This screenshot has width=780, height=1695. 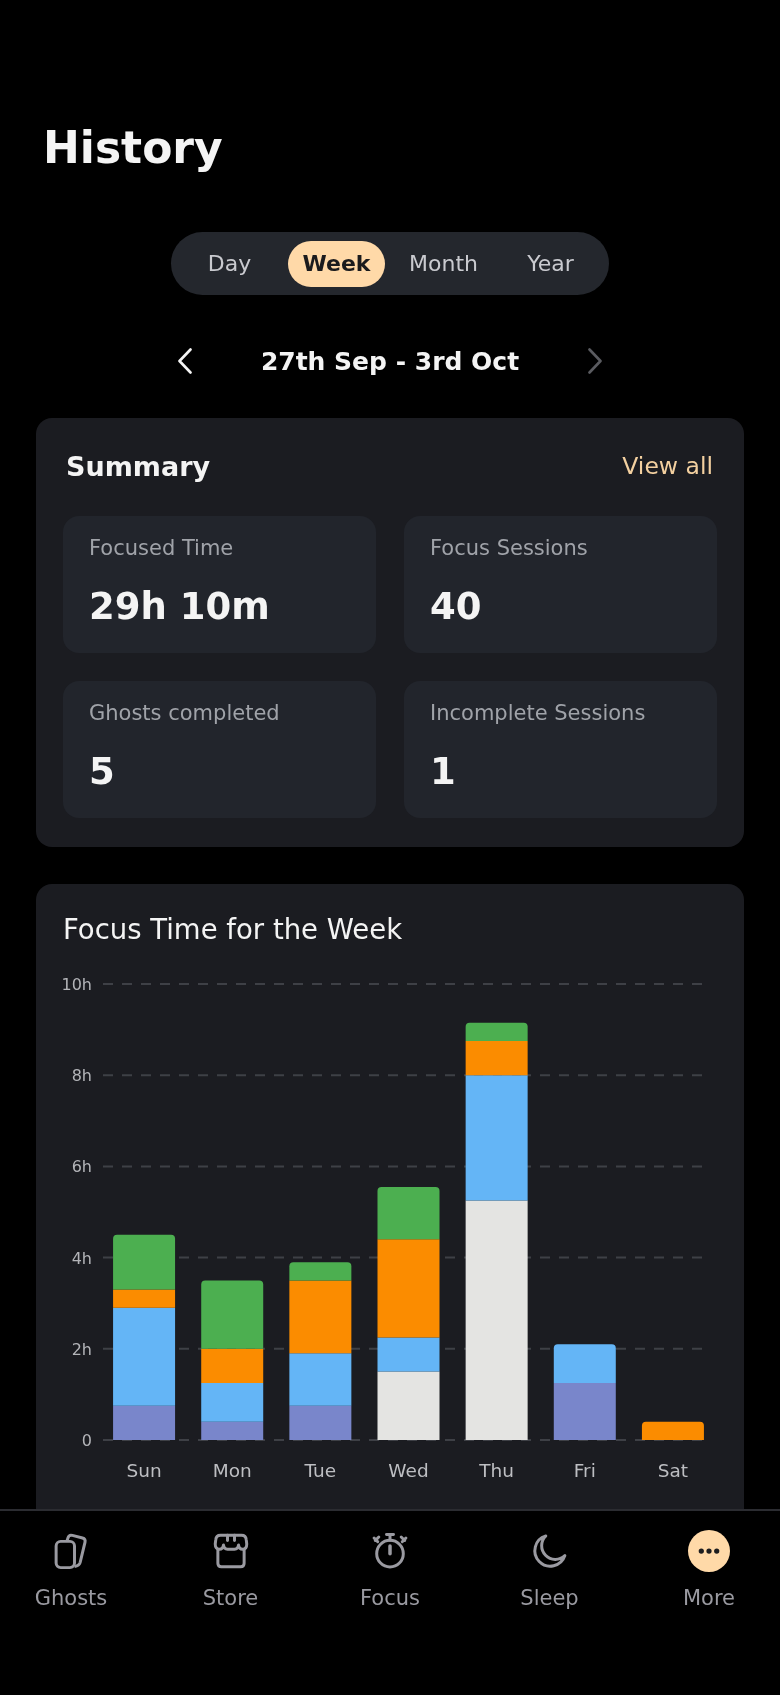 I want to click on view-all-link: View all, so click(x=667, y=466).